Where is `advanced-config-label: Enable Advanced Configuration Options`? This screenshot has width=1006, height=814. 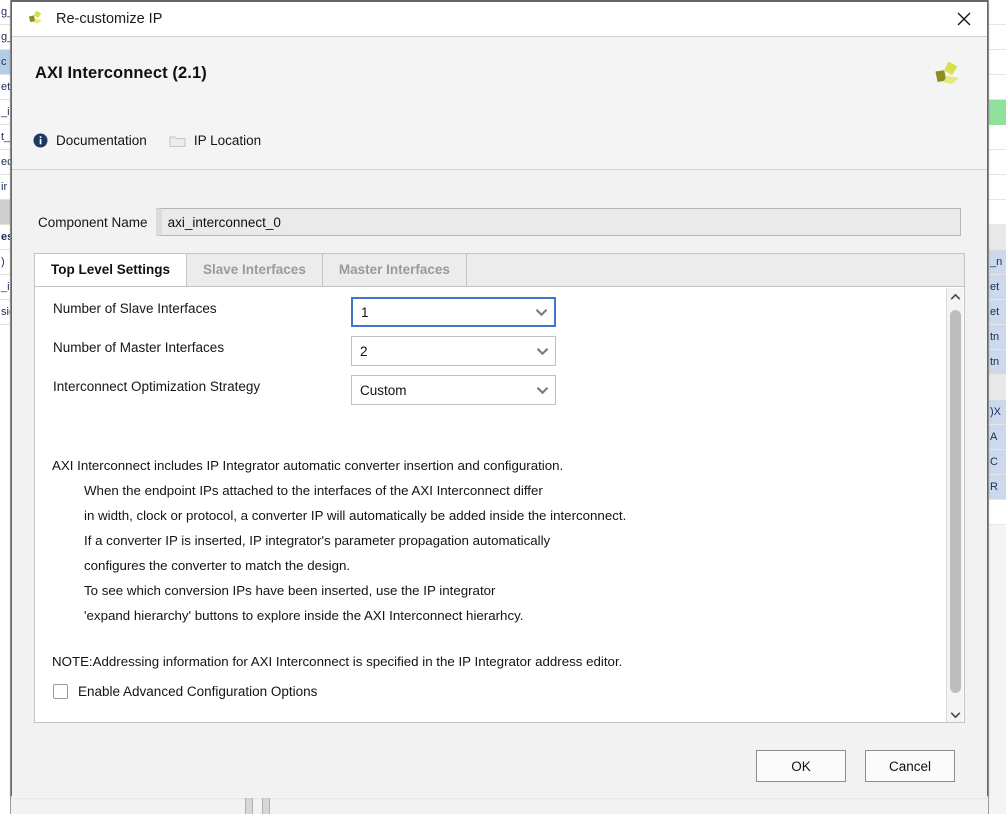 advanced-config-label: Enable Advanced Configuration Options is located at coordinates (198, 691).